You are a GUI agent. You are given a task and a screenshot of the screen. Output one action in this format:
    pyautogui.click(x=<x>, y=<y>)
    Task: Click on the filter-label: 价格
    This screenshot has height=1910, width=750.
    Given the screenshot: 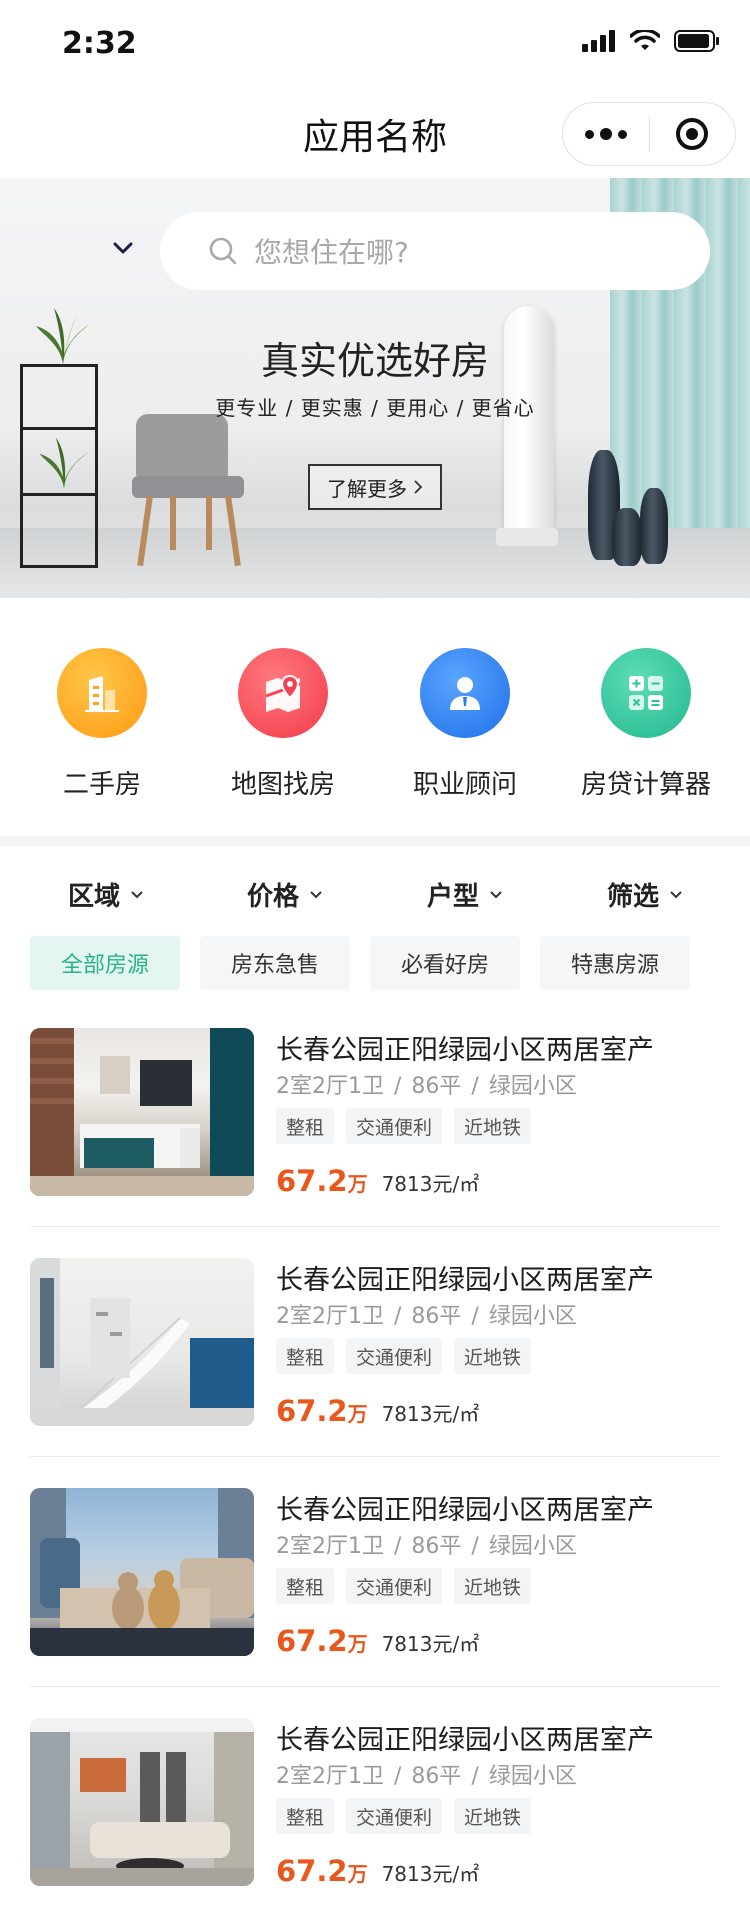 What is the action you would take?
    pyautogui.click(x=273, y=897)
    